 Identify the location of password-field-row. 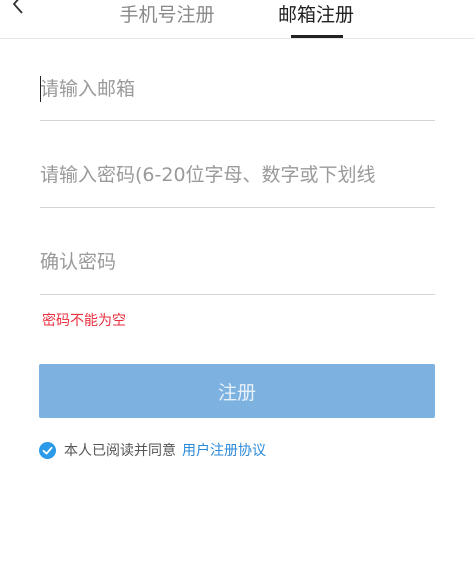
(237, 182).